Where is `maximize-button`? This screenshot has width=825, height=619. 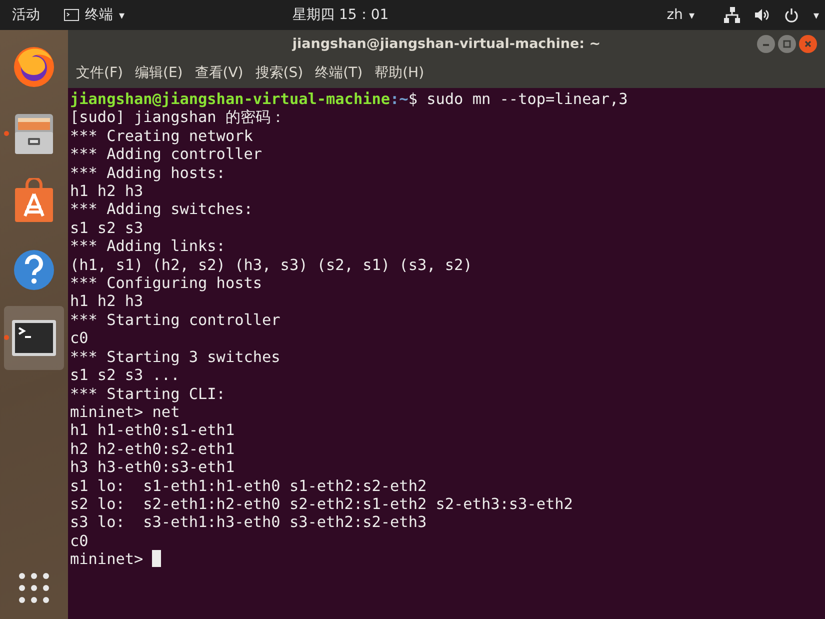 maximize-button is located at coordinates (787, 44).